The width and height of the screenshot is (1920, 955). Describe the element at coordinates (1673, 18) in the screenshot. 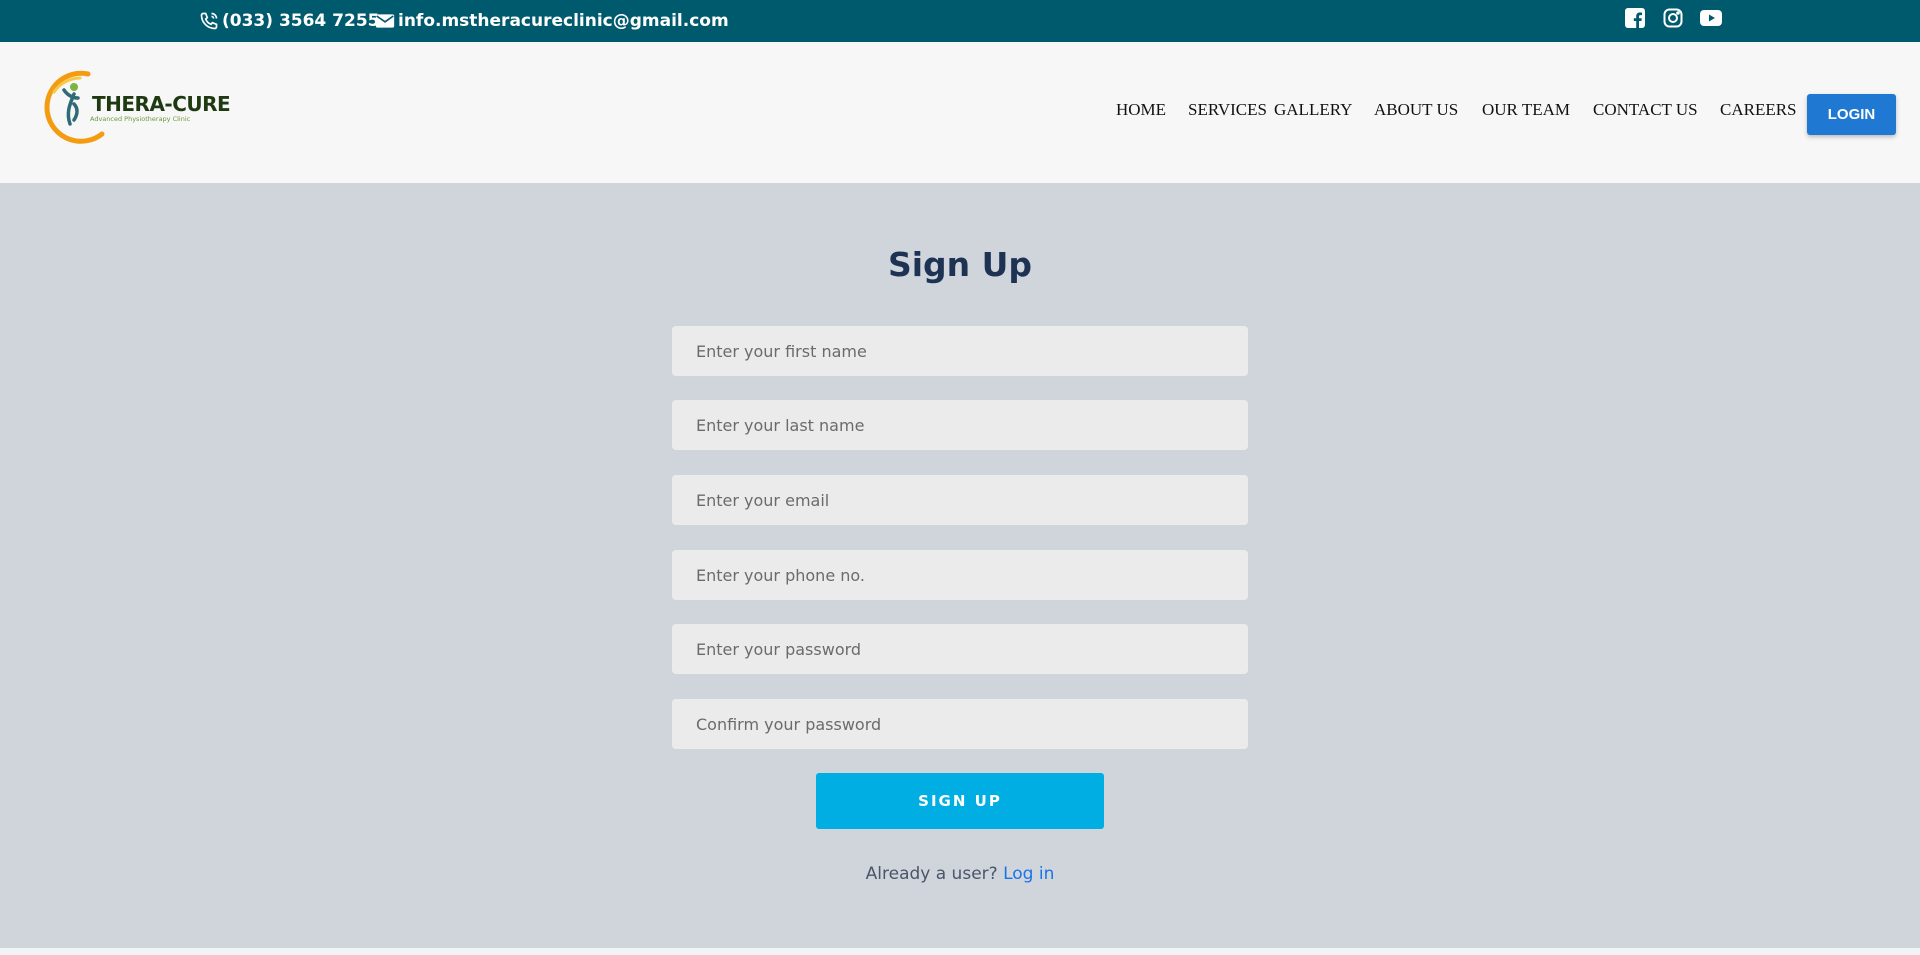

I see `instagram-icon` at that location.